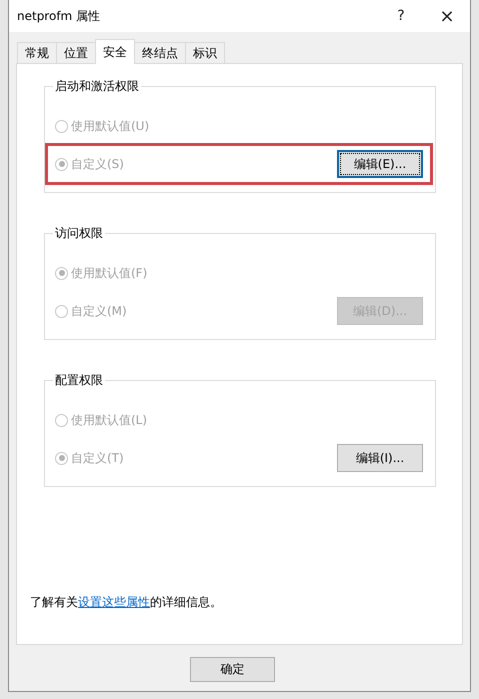 The width and height of the screenshot is (479, 699). Describe the element at coordinates (115, 51) in the screenshot. I see `tab: 安全` at that location.